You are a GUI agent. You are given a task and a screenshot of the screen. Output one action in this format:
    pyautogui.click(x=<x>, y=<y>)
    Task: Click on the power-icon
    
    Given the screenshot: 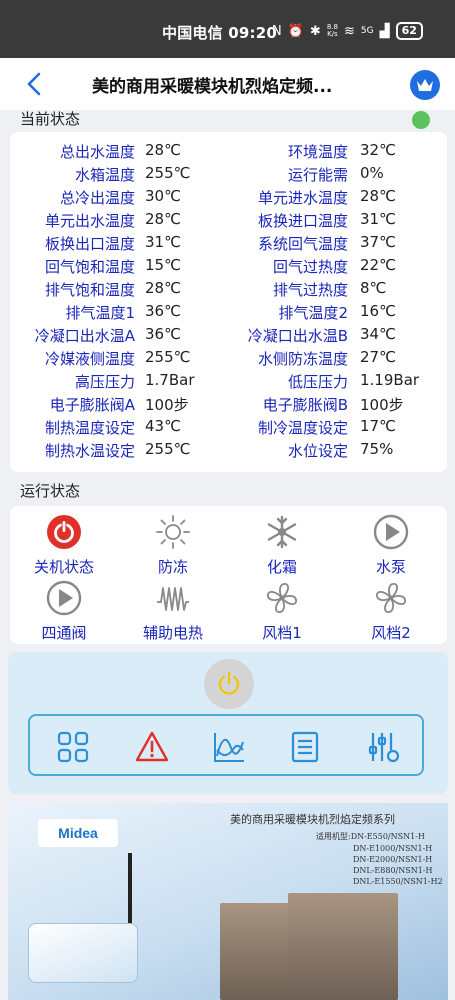 What is the action you would take?
    pyautogui.click(x=229, y=683)
    